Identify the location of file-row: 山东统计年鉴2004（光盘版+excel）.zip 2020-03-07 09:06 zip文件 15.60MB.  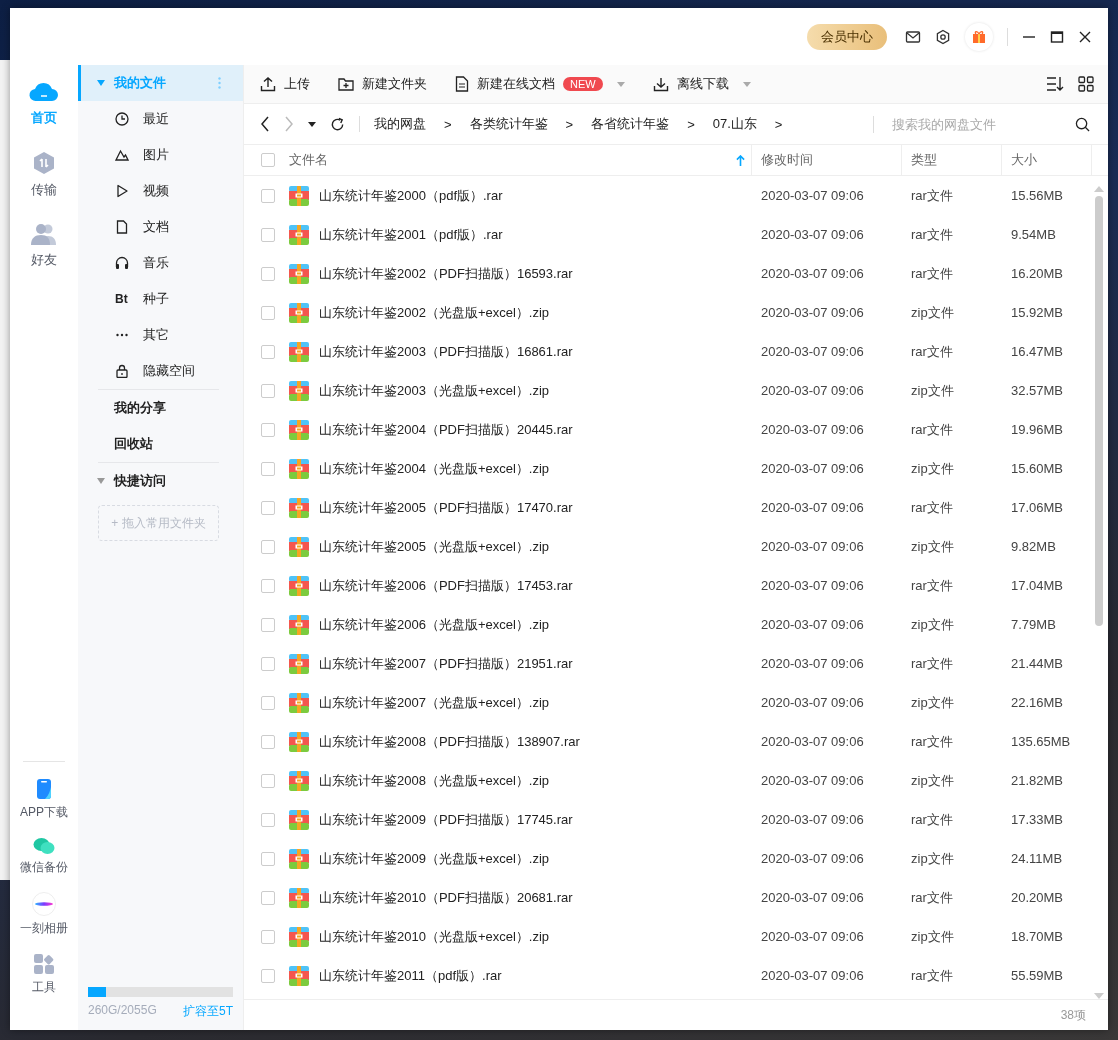
(669, 468).